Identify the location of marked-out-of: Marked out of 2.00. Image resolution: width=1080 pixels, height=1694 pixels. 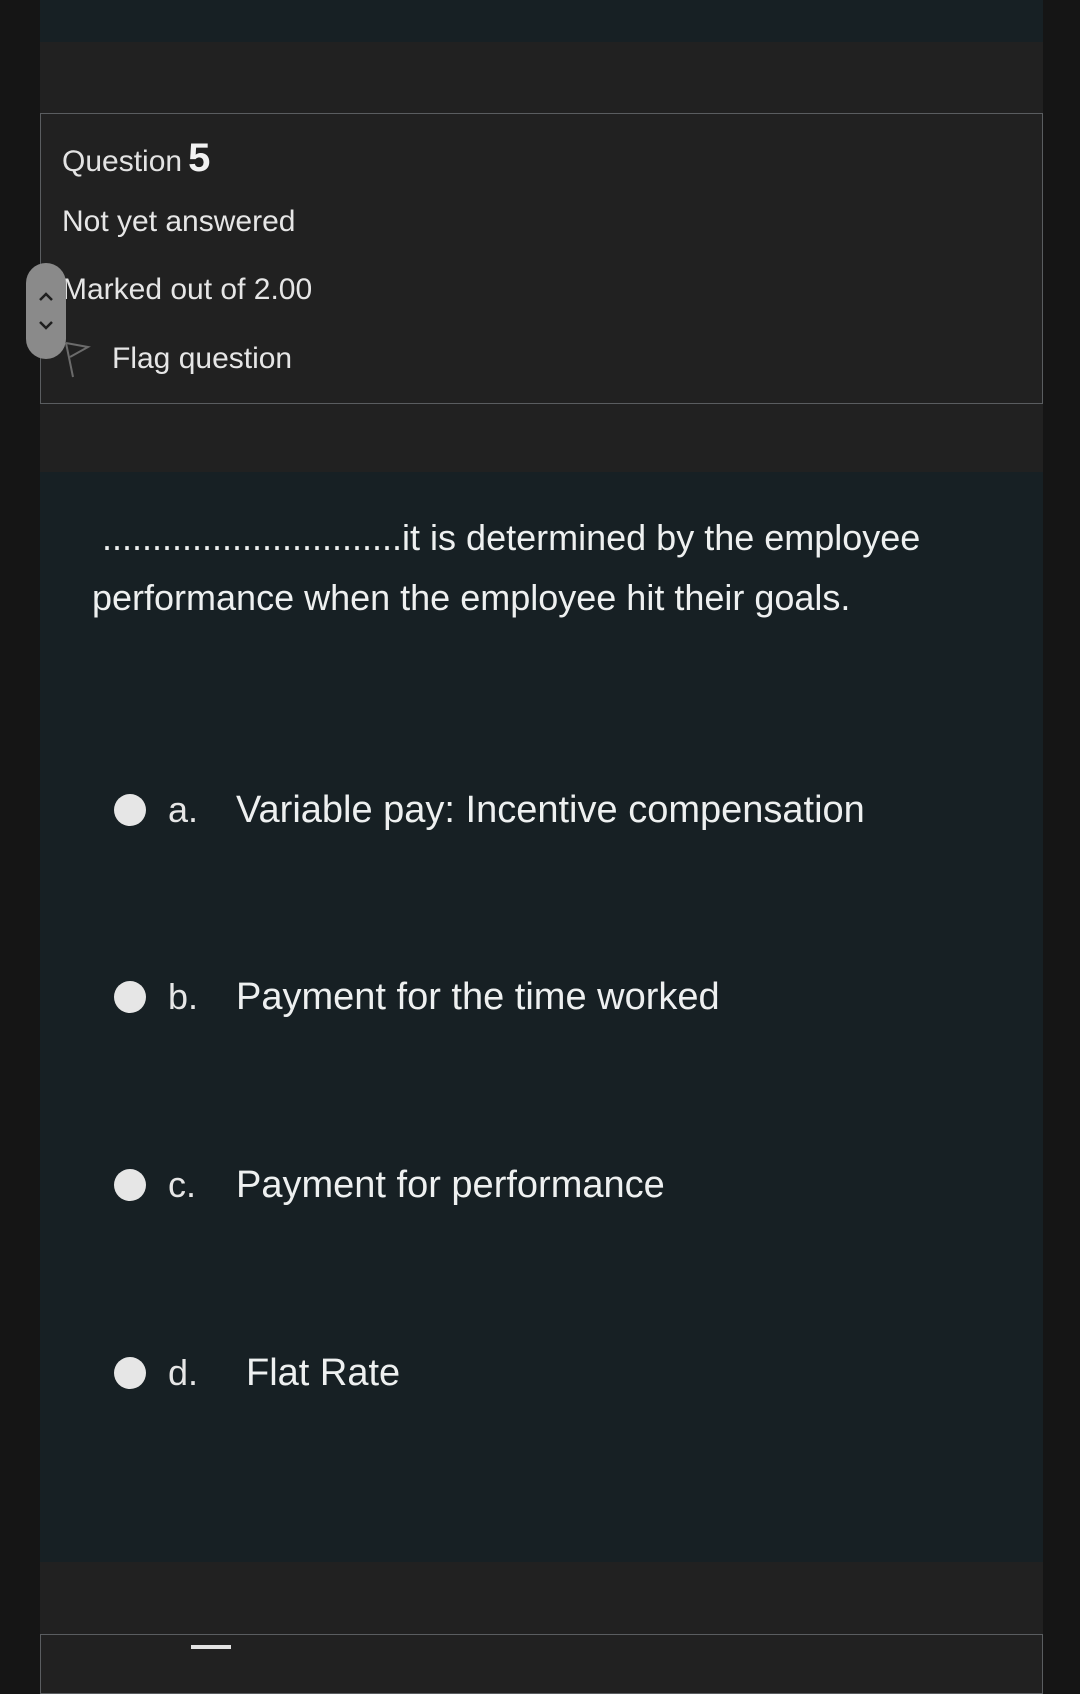
(187, 289).